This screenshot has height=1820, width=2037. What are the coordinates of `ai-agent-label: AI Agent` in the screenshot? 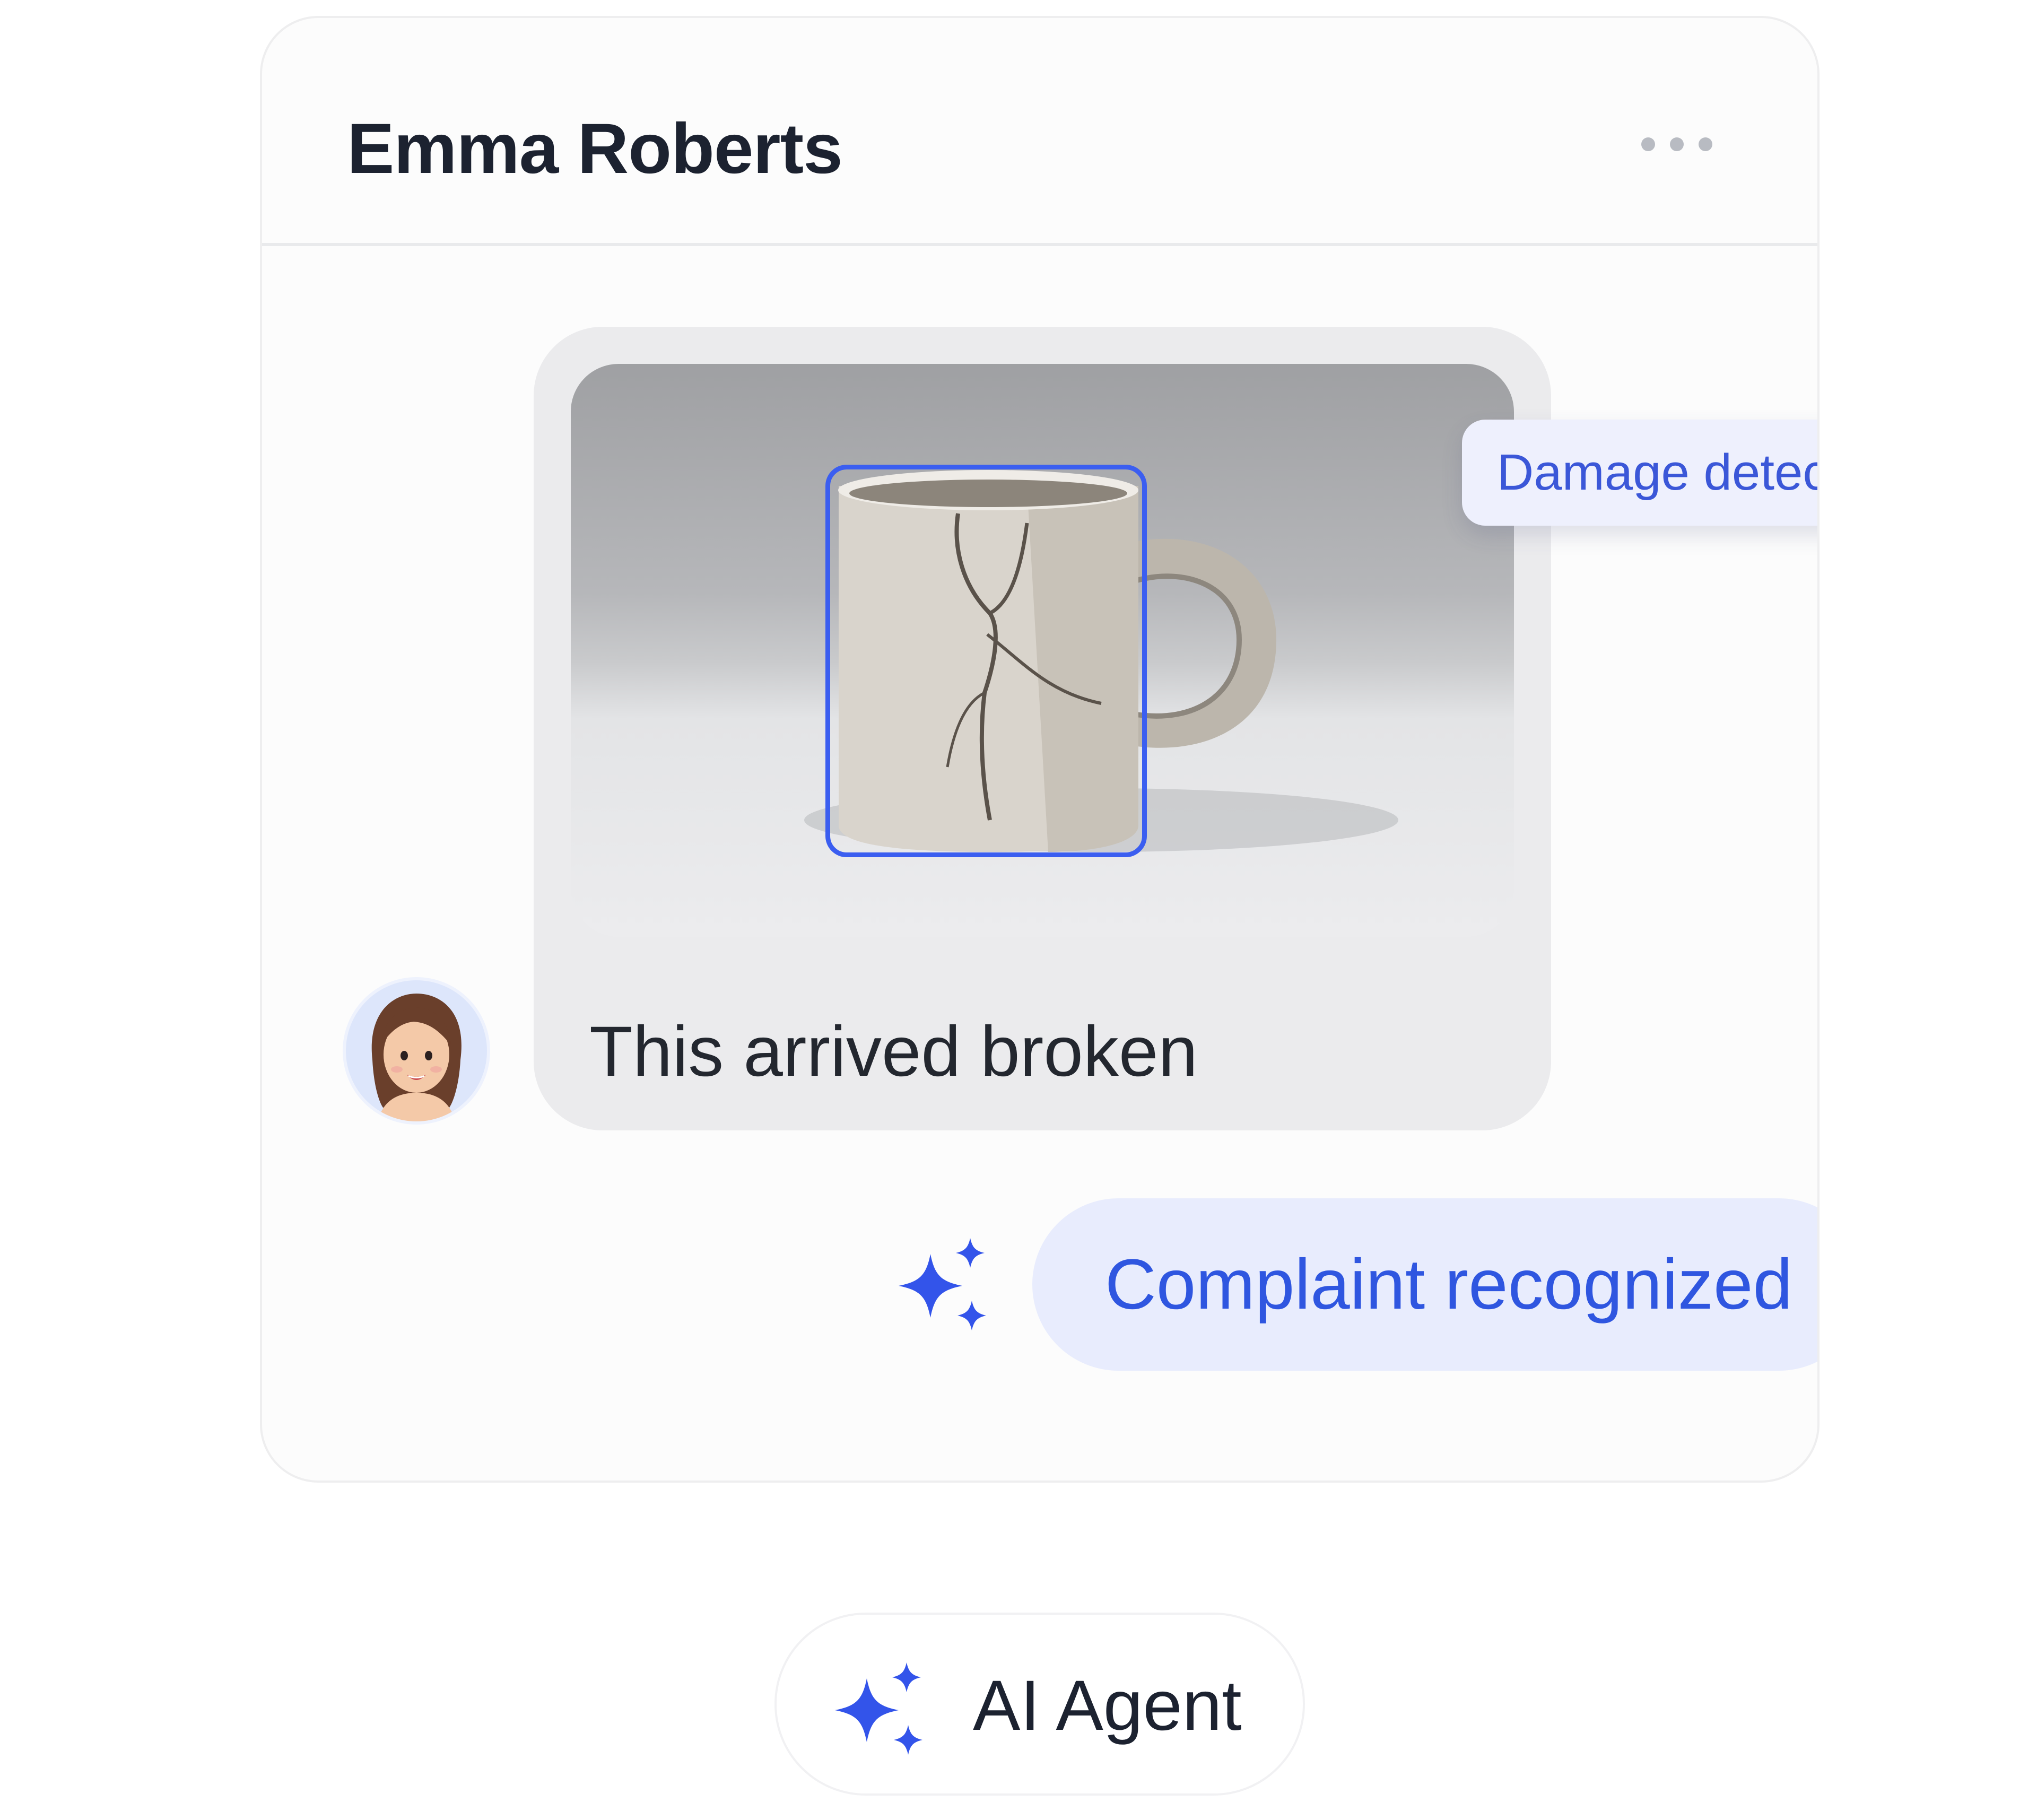 It's located at (1107, 1705).